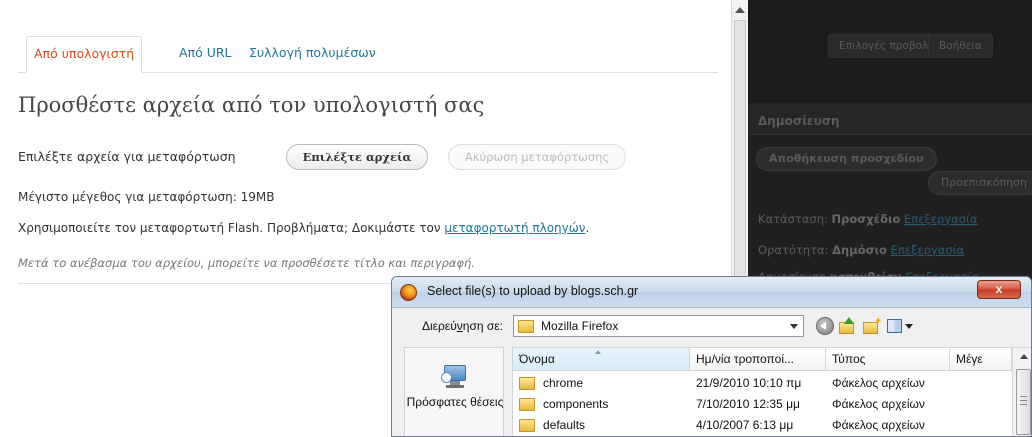 Image resolution: width=1032 pixels, height=437 pixels. What do you see at coordinates (794, 326) in the screenshot?
I see `chevron-down-icon` at bounding box center [794, 326].